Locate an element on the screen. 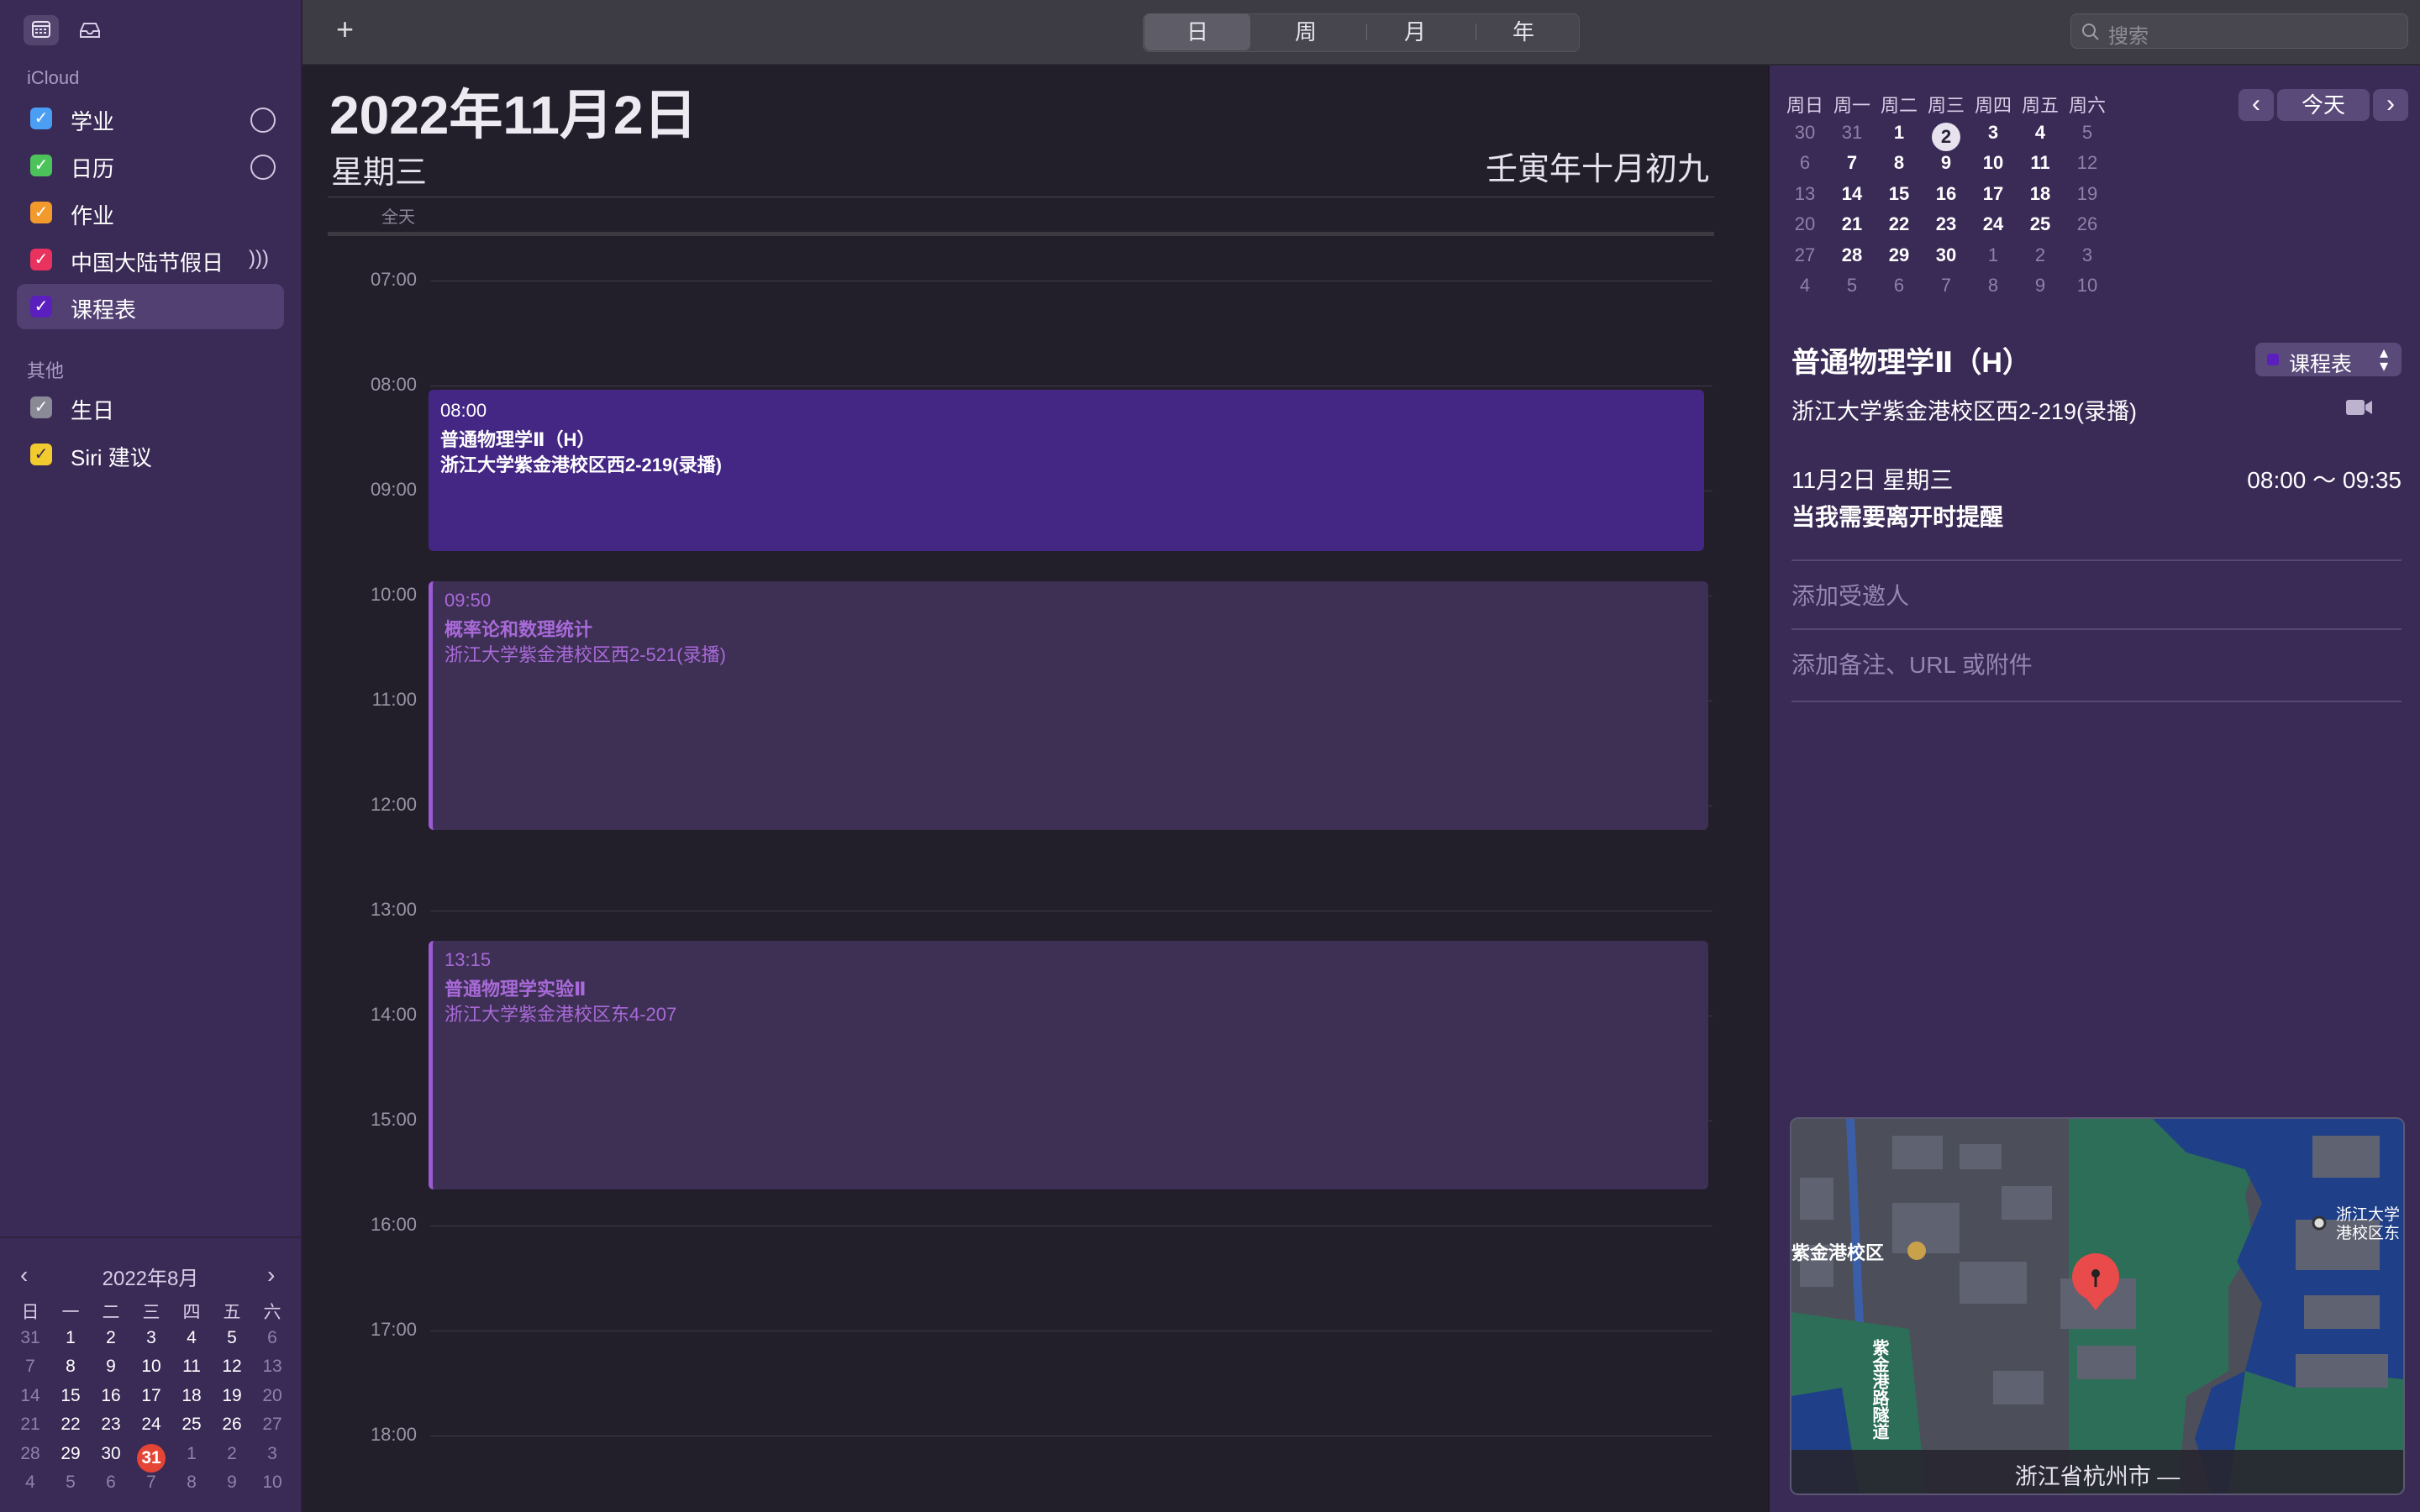 The height and width of the screenshot is (1512, 2420). day-cell: 30 is located at coordinates (111, 1458).